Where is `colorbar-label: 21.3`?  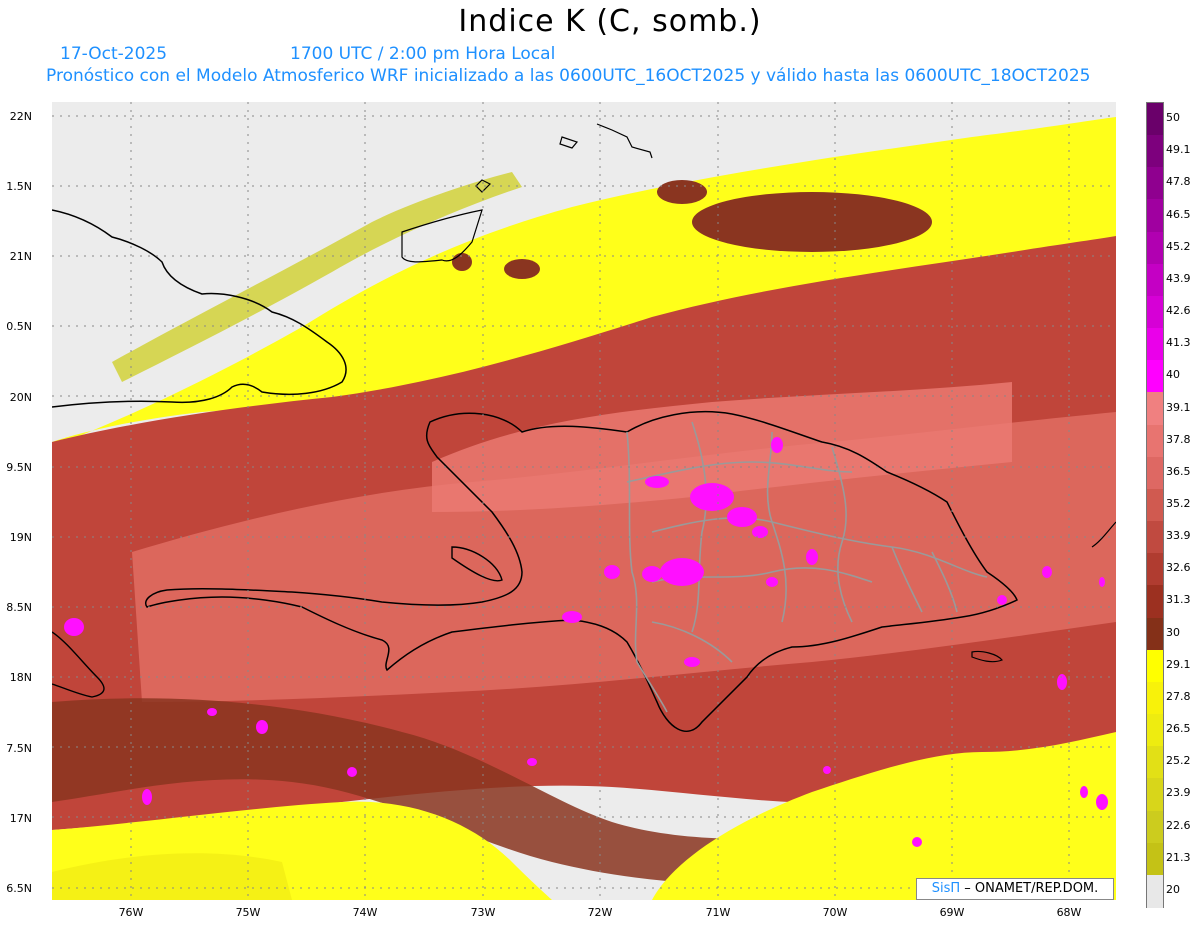 colorbar-label: 21.3 is located at coordinates (1178, 857).